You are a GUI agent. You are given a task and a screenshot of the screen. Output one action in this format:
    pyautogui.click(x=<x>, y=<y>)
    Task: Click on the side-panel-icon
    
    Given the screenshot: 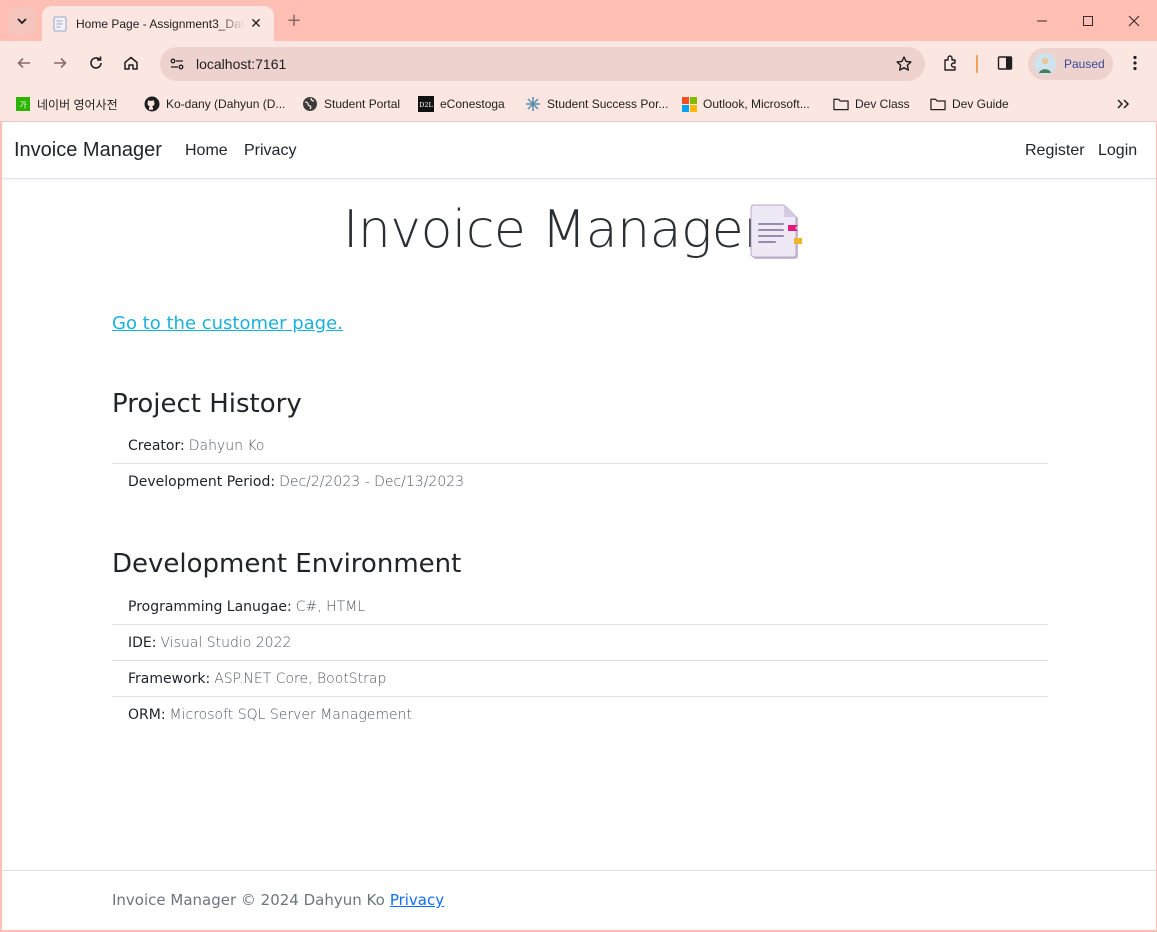 What is the action you would take?
    pyautogui.click(x=1005, y=63)
    